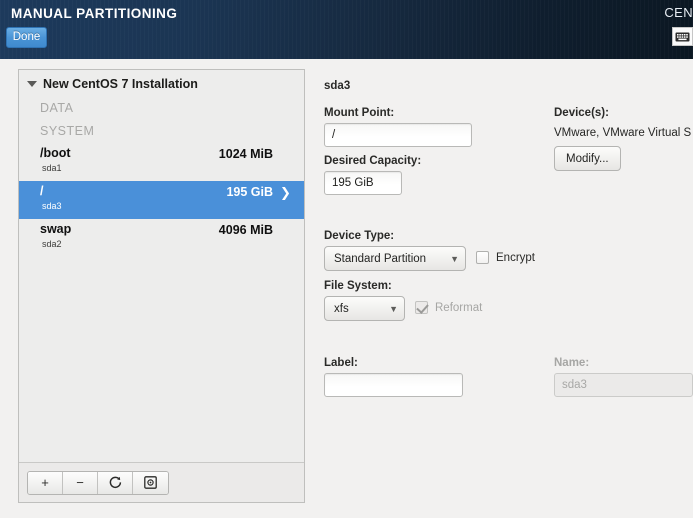 The image size is (693, 518). I want to click on table-row: swap sda2 4096 MiB ❯, so click(161, 238).